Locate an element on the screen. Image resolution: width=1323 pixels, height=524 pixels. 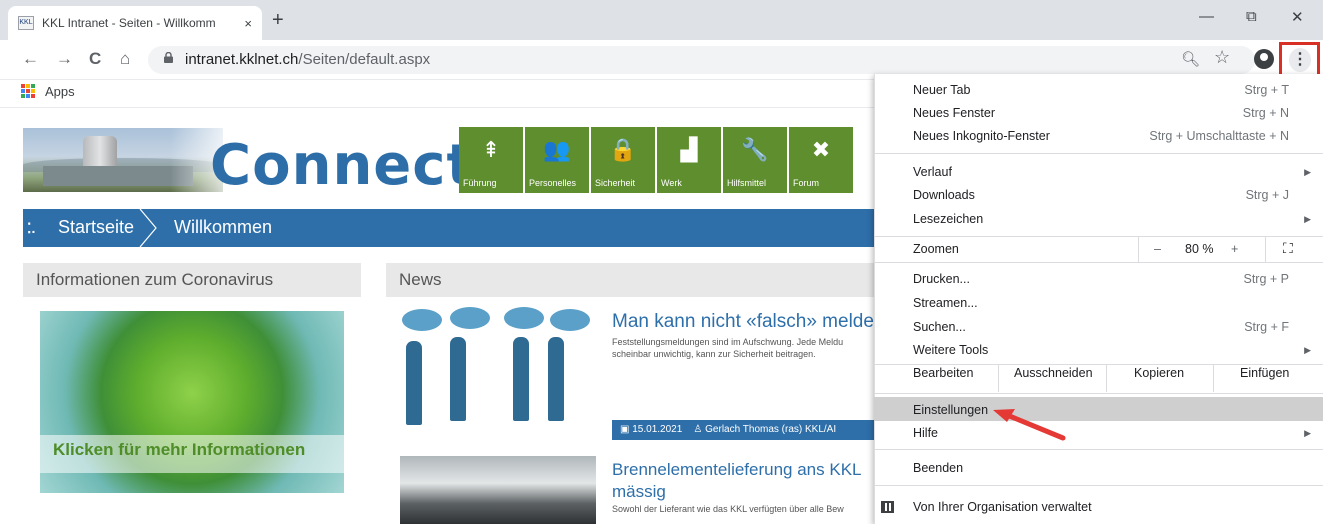
menu-label: Zoomen is located at coordinates (936, 249).